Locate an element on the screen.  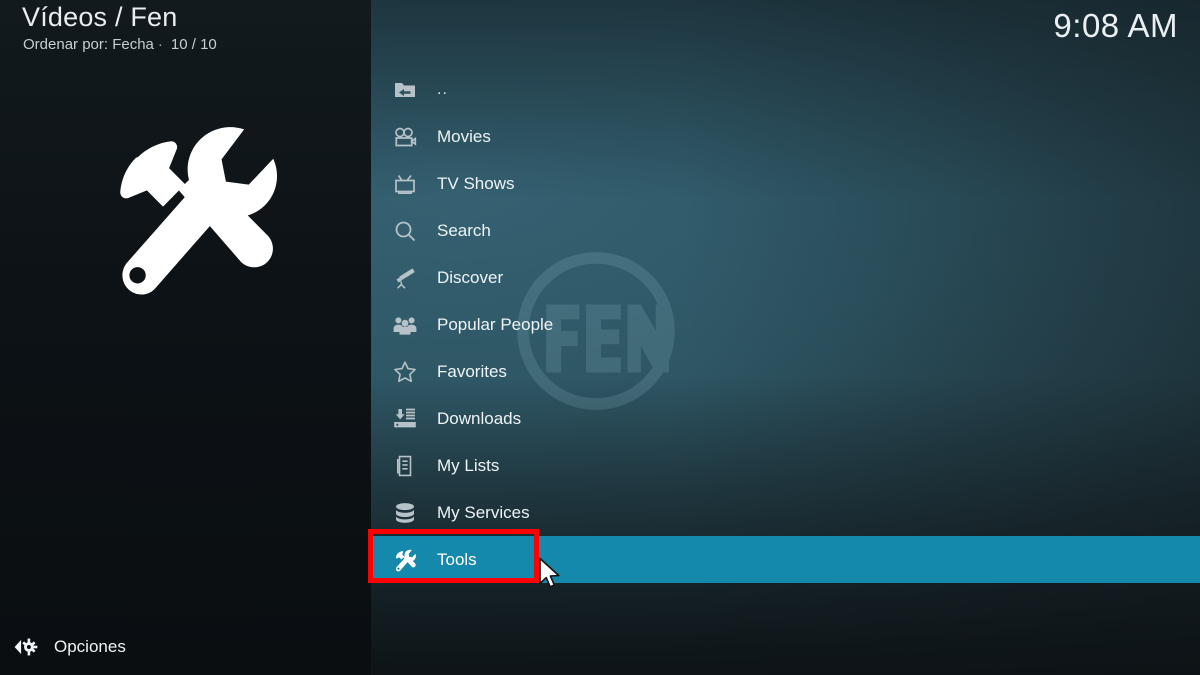
menu-item-label: Tools is located at coordinates (457, 559).